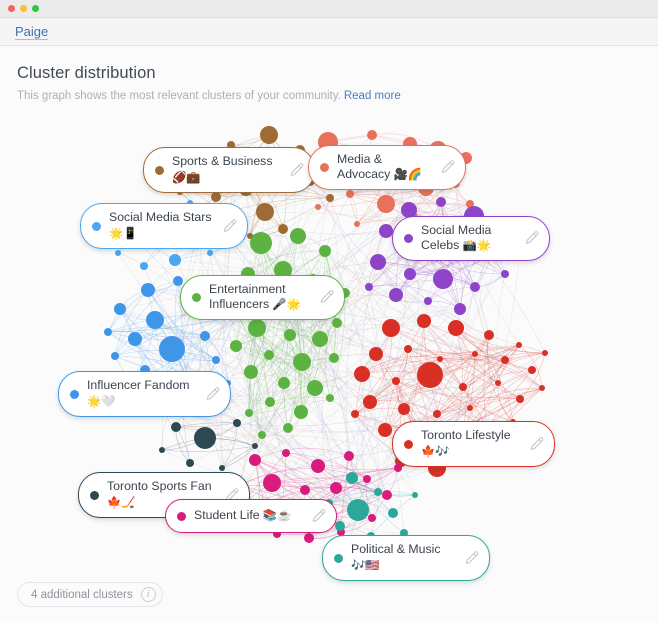  I want to click on cluster-pill-entertainment-influencers: Entertainment Influencers 🎤🌟, so click(262, 297).